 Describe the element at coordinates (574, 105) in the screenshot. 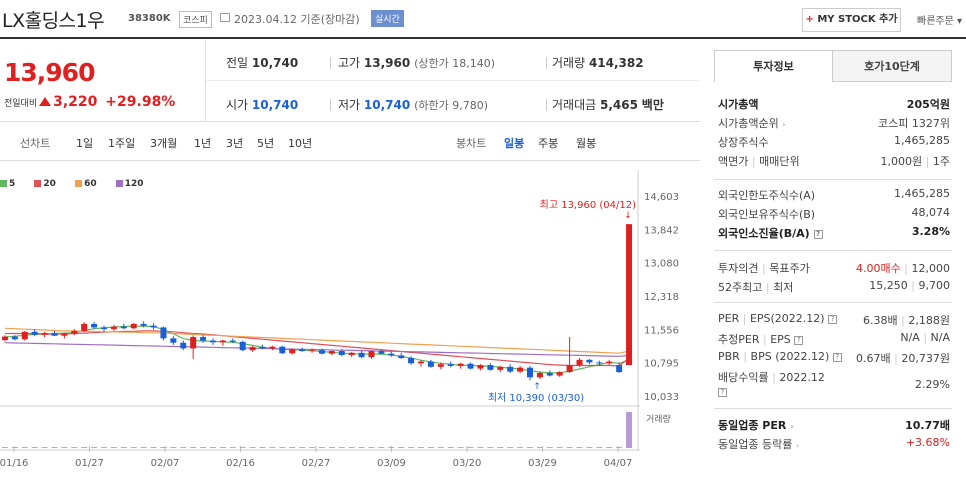

I see `amount-label: 거래대금` at that location.